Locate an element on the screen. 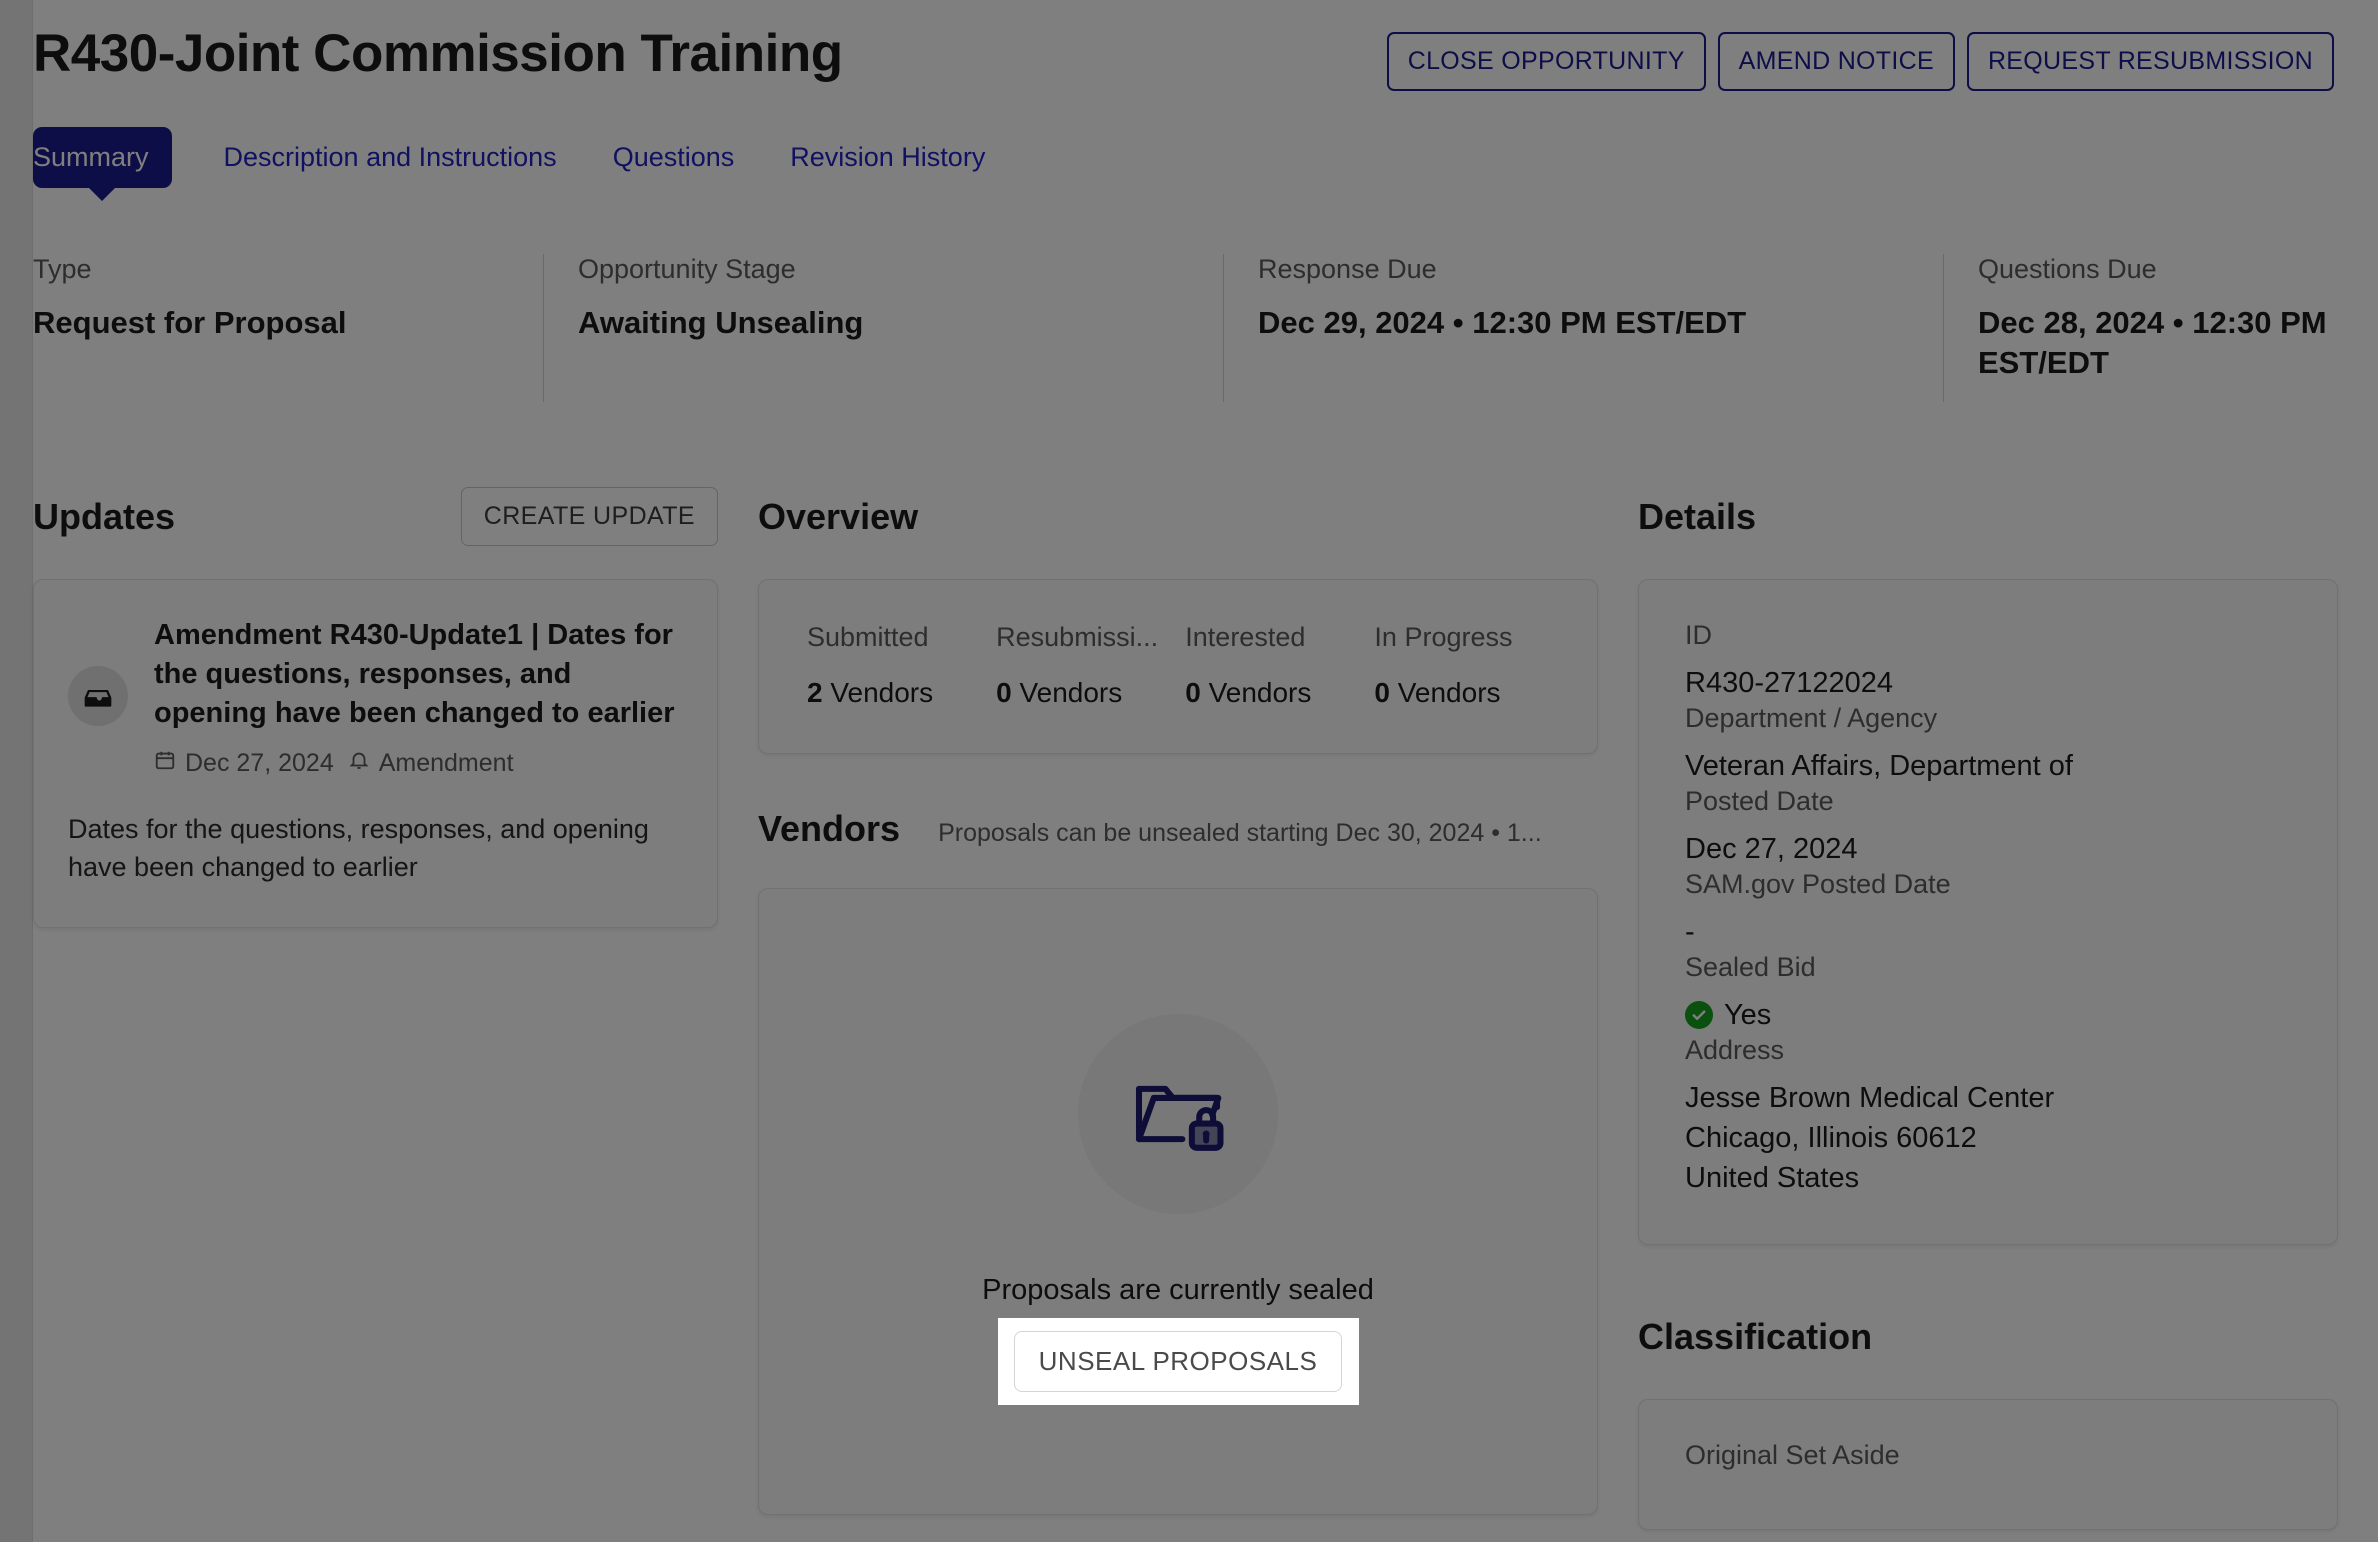 The image size is (2378, 1542). sealed-bid-text: Yes is located at coordinates (1748, 1014).